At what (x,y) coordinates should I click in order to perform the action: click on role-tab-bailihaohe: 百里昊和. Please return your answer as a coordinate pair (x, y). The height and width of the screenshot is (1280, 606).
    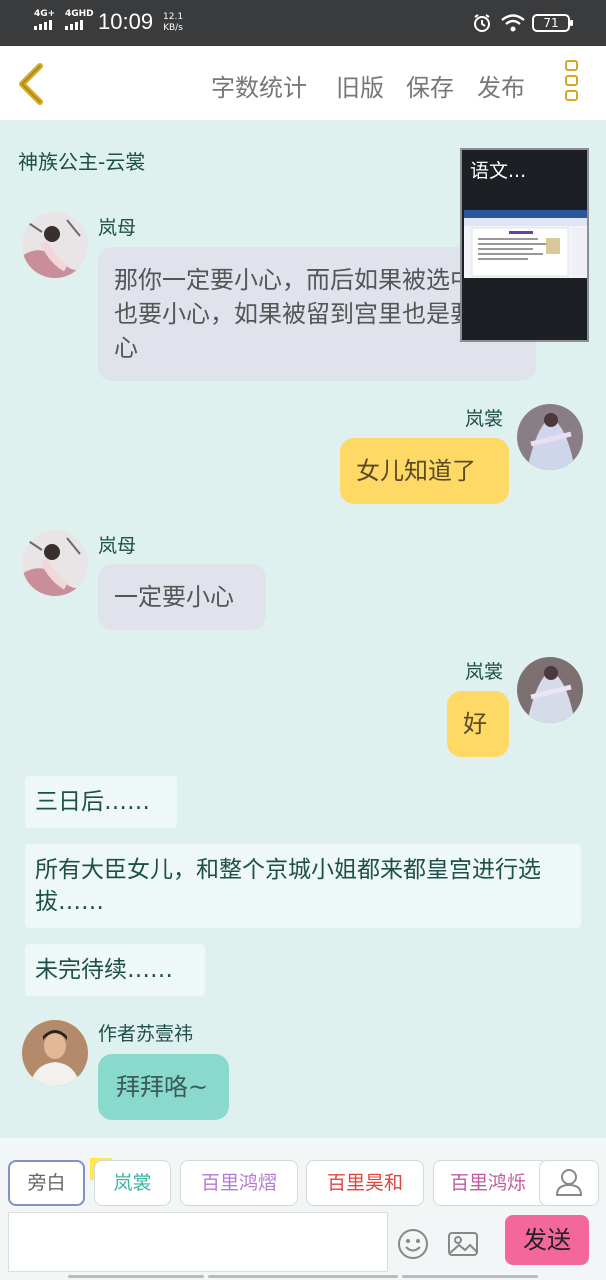
    Looking at the image, I should click on (365, 1183).